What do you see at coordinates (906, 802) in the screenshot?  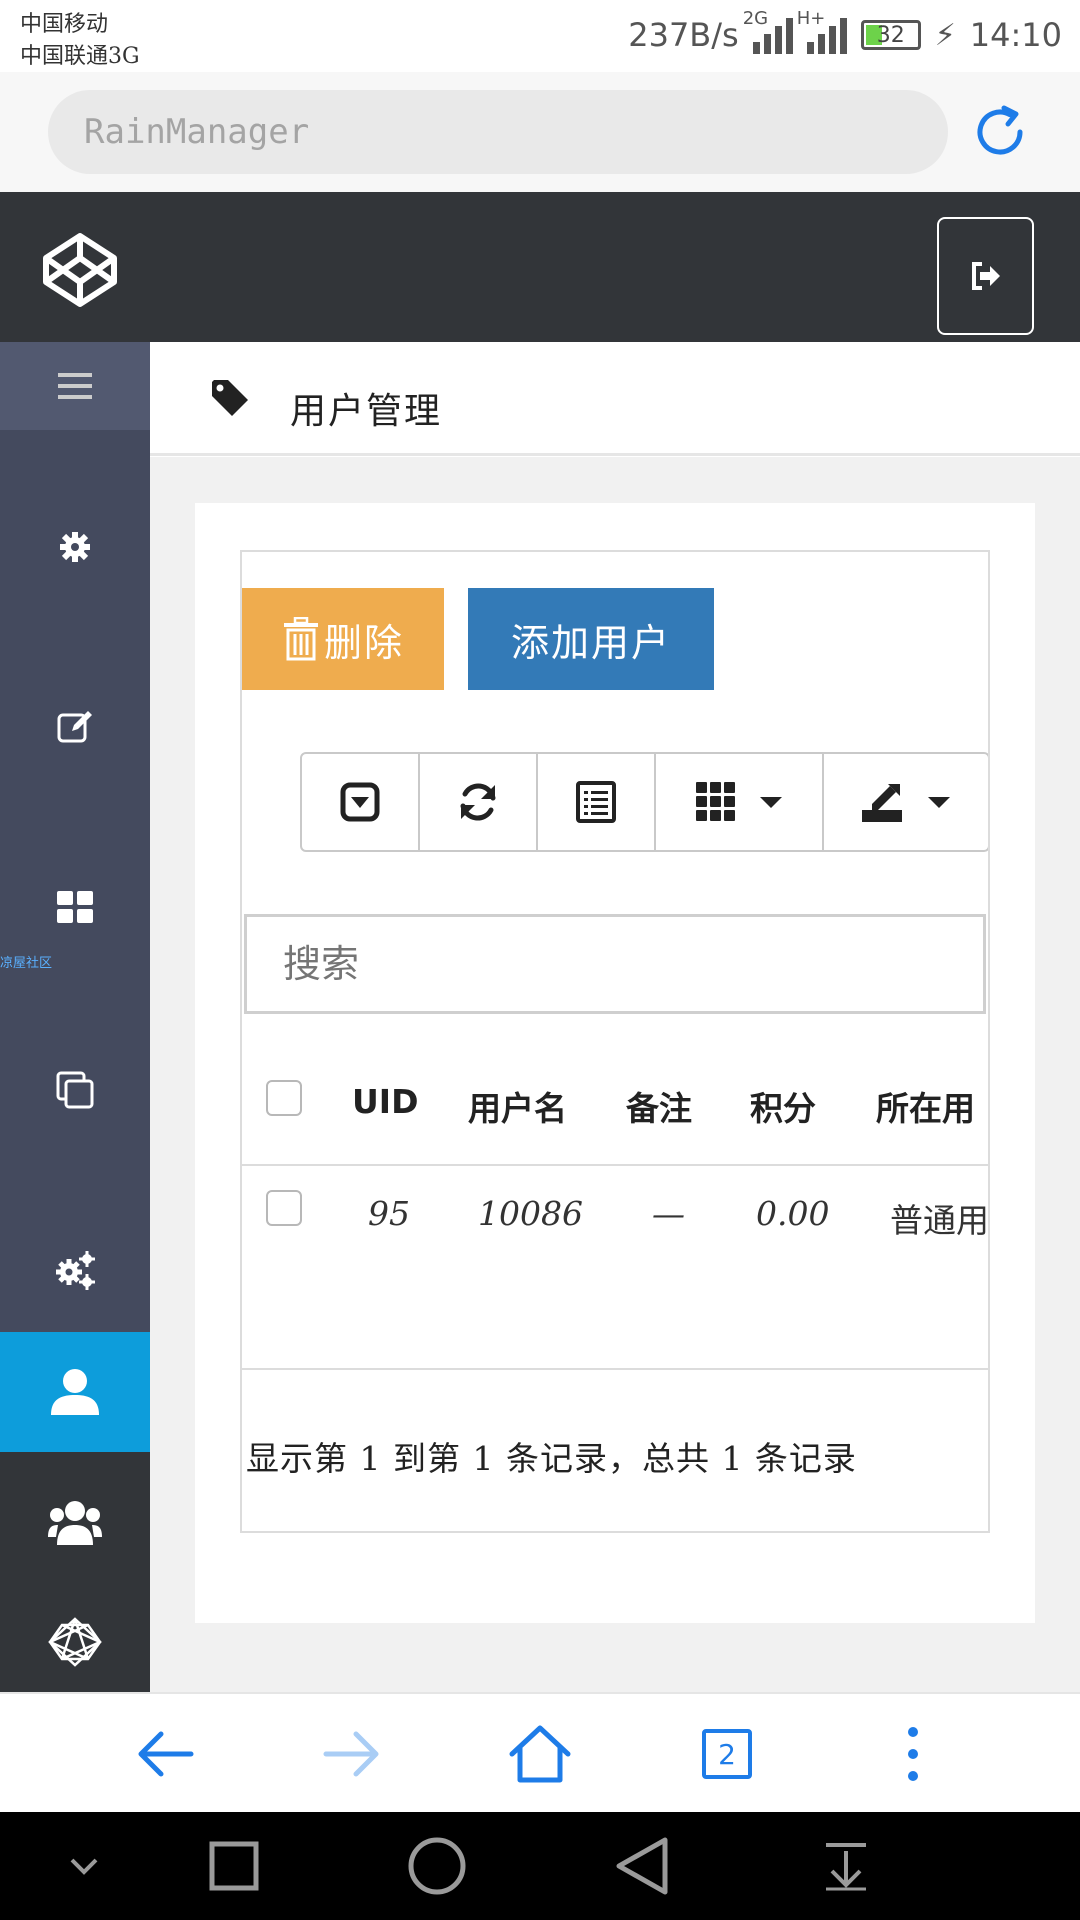 I see `export-dropdown-button` at bounding box center [906, 802].